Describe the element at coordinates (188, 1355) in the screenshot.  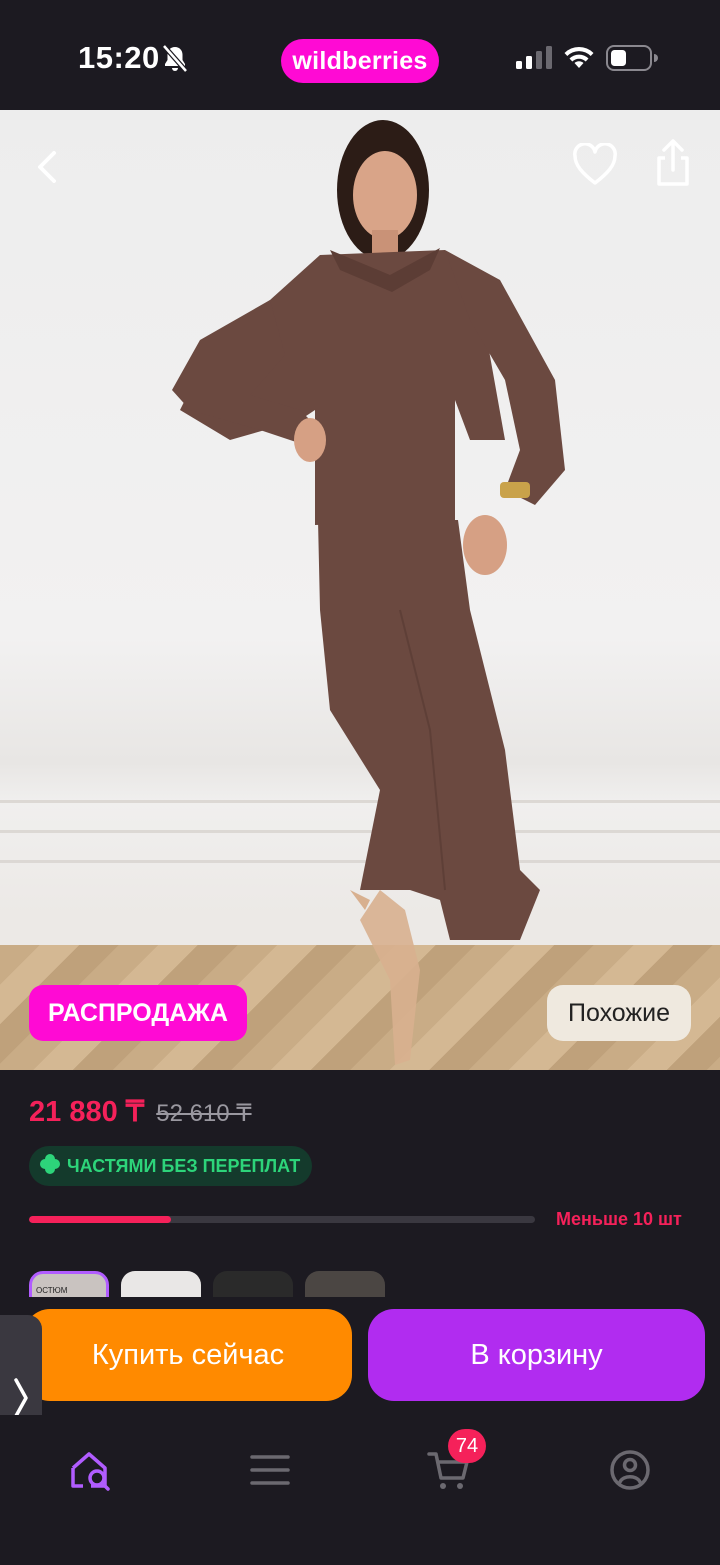
I see `buy-now-button: Купить сейчас` at that location.